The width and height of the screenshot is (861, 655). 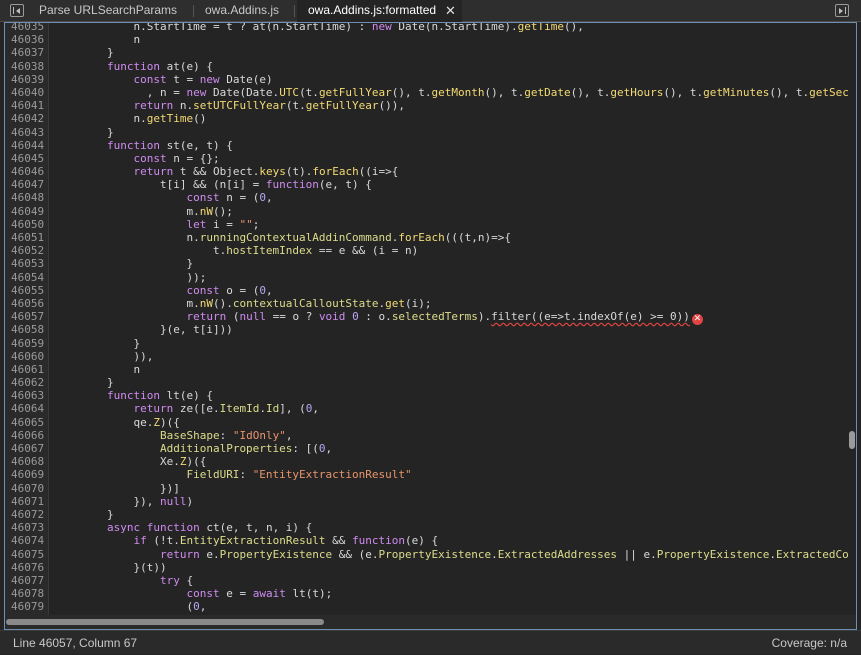 What do you see at coordinates (430, 184) in the screenshot?
I see `code-line: 46047 t[i] && (n[i] = function(e, t) {` at bounding box center [430, 184].